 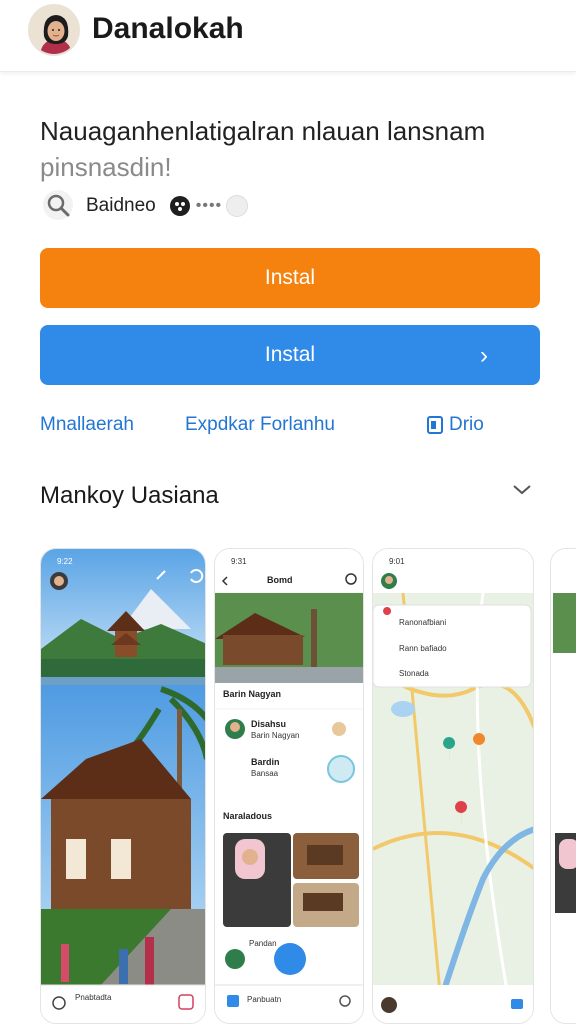 What do you see at coordinates (252, 694) in the screenshot?
I see `section-heading: Barin Nagyan` at bounding box center [252, 694].